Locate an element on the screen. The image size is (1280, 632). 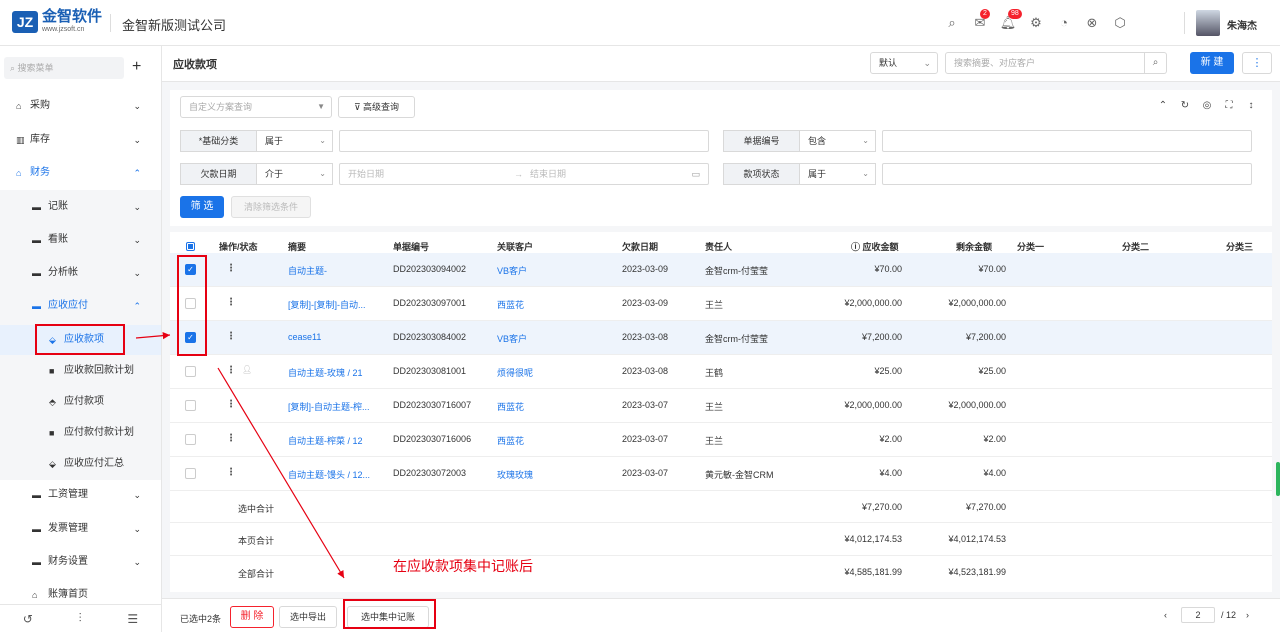
chart-icon: ◔ is located at coordinates (1064, 23).